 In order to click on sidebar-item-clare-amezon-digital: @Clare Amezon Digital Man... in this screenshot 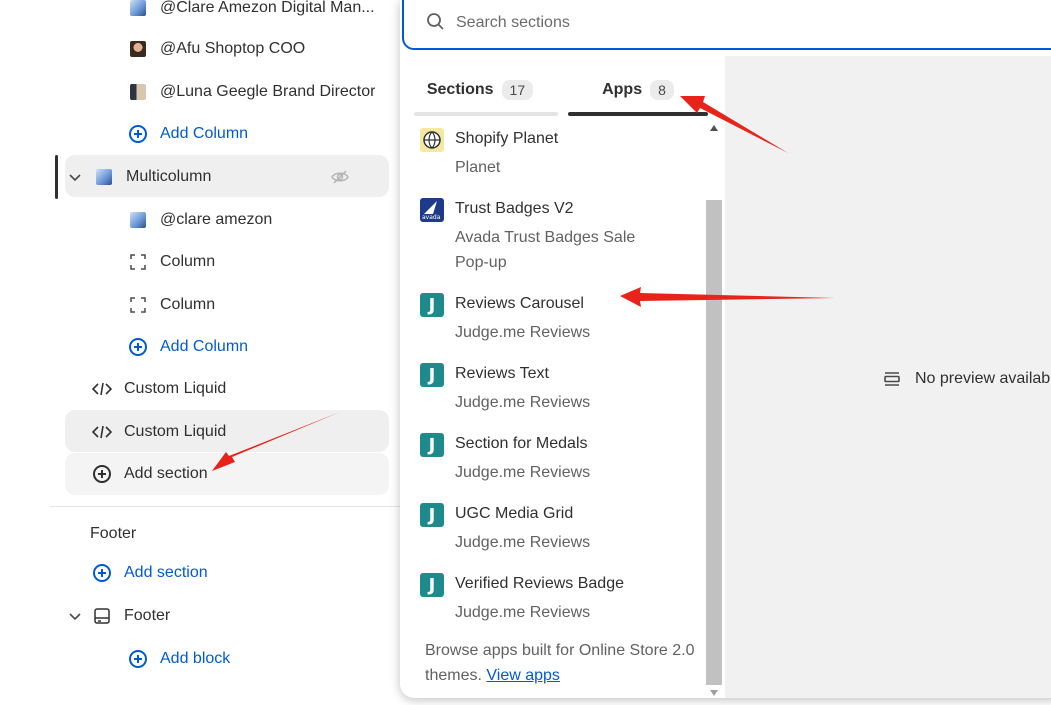, I will do `click(259, 14)`.